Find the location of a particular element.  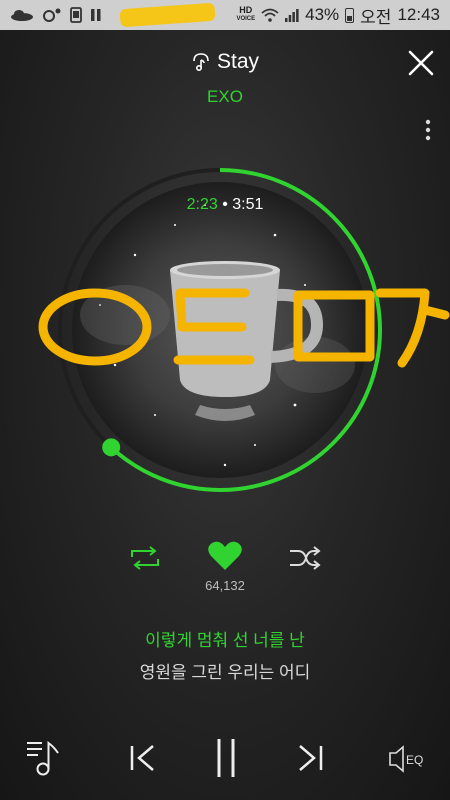

total-time: 3:51 is located at coordinates (248, 204).